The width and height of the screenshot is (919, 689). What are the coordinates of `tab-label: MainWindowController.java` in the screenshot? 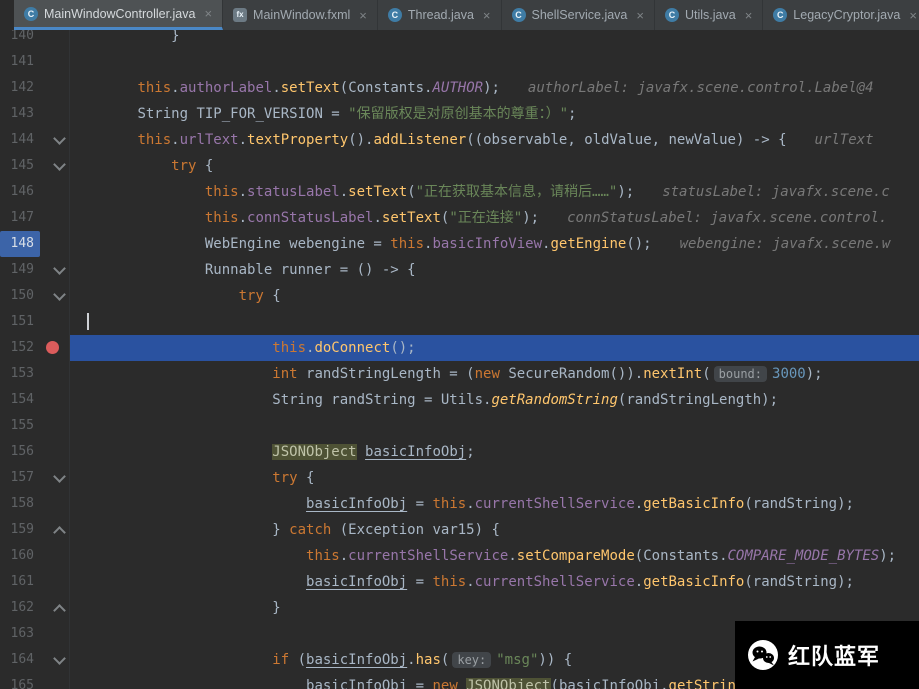 It's located at (120, 13).